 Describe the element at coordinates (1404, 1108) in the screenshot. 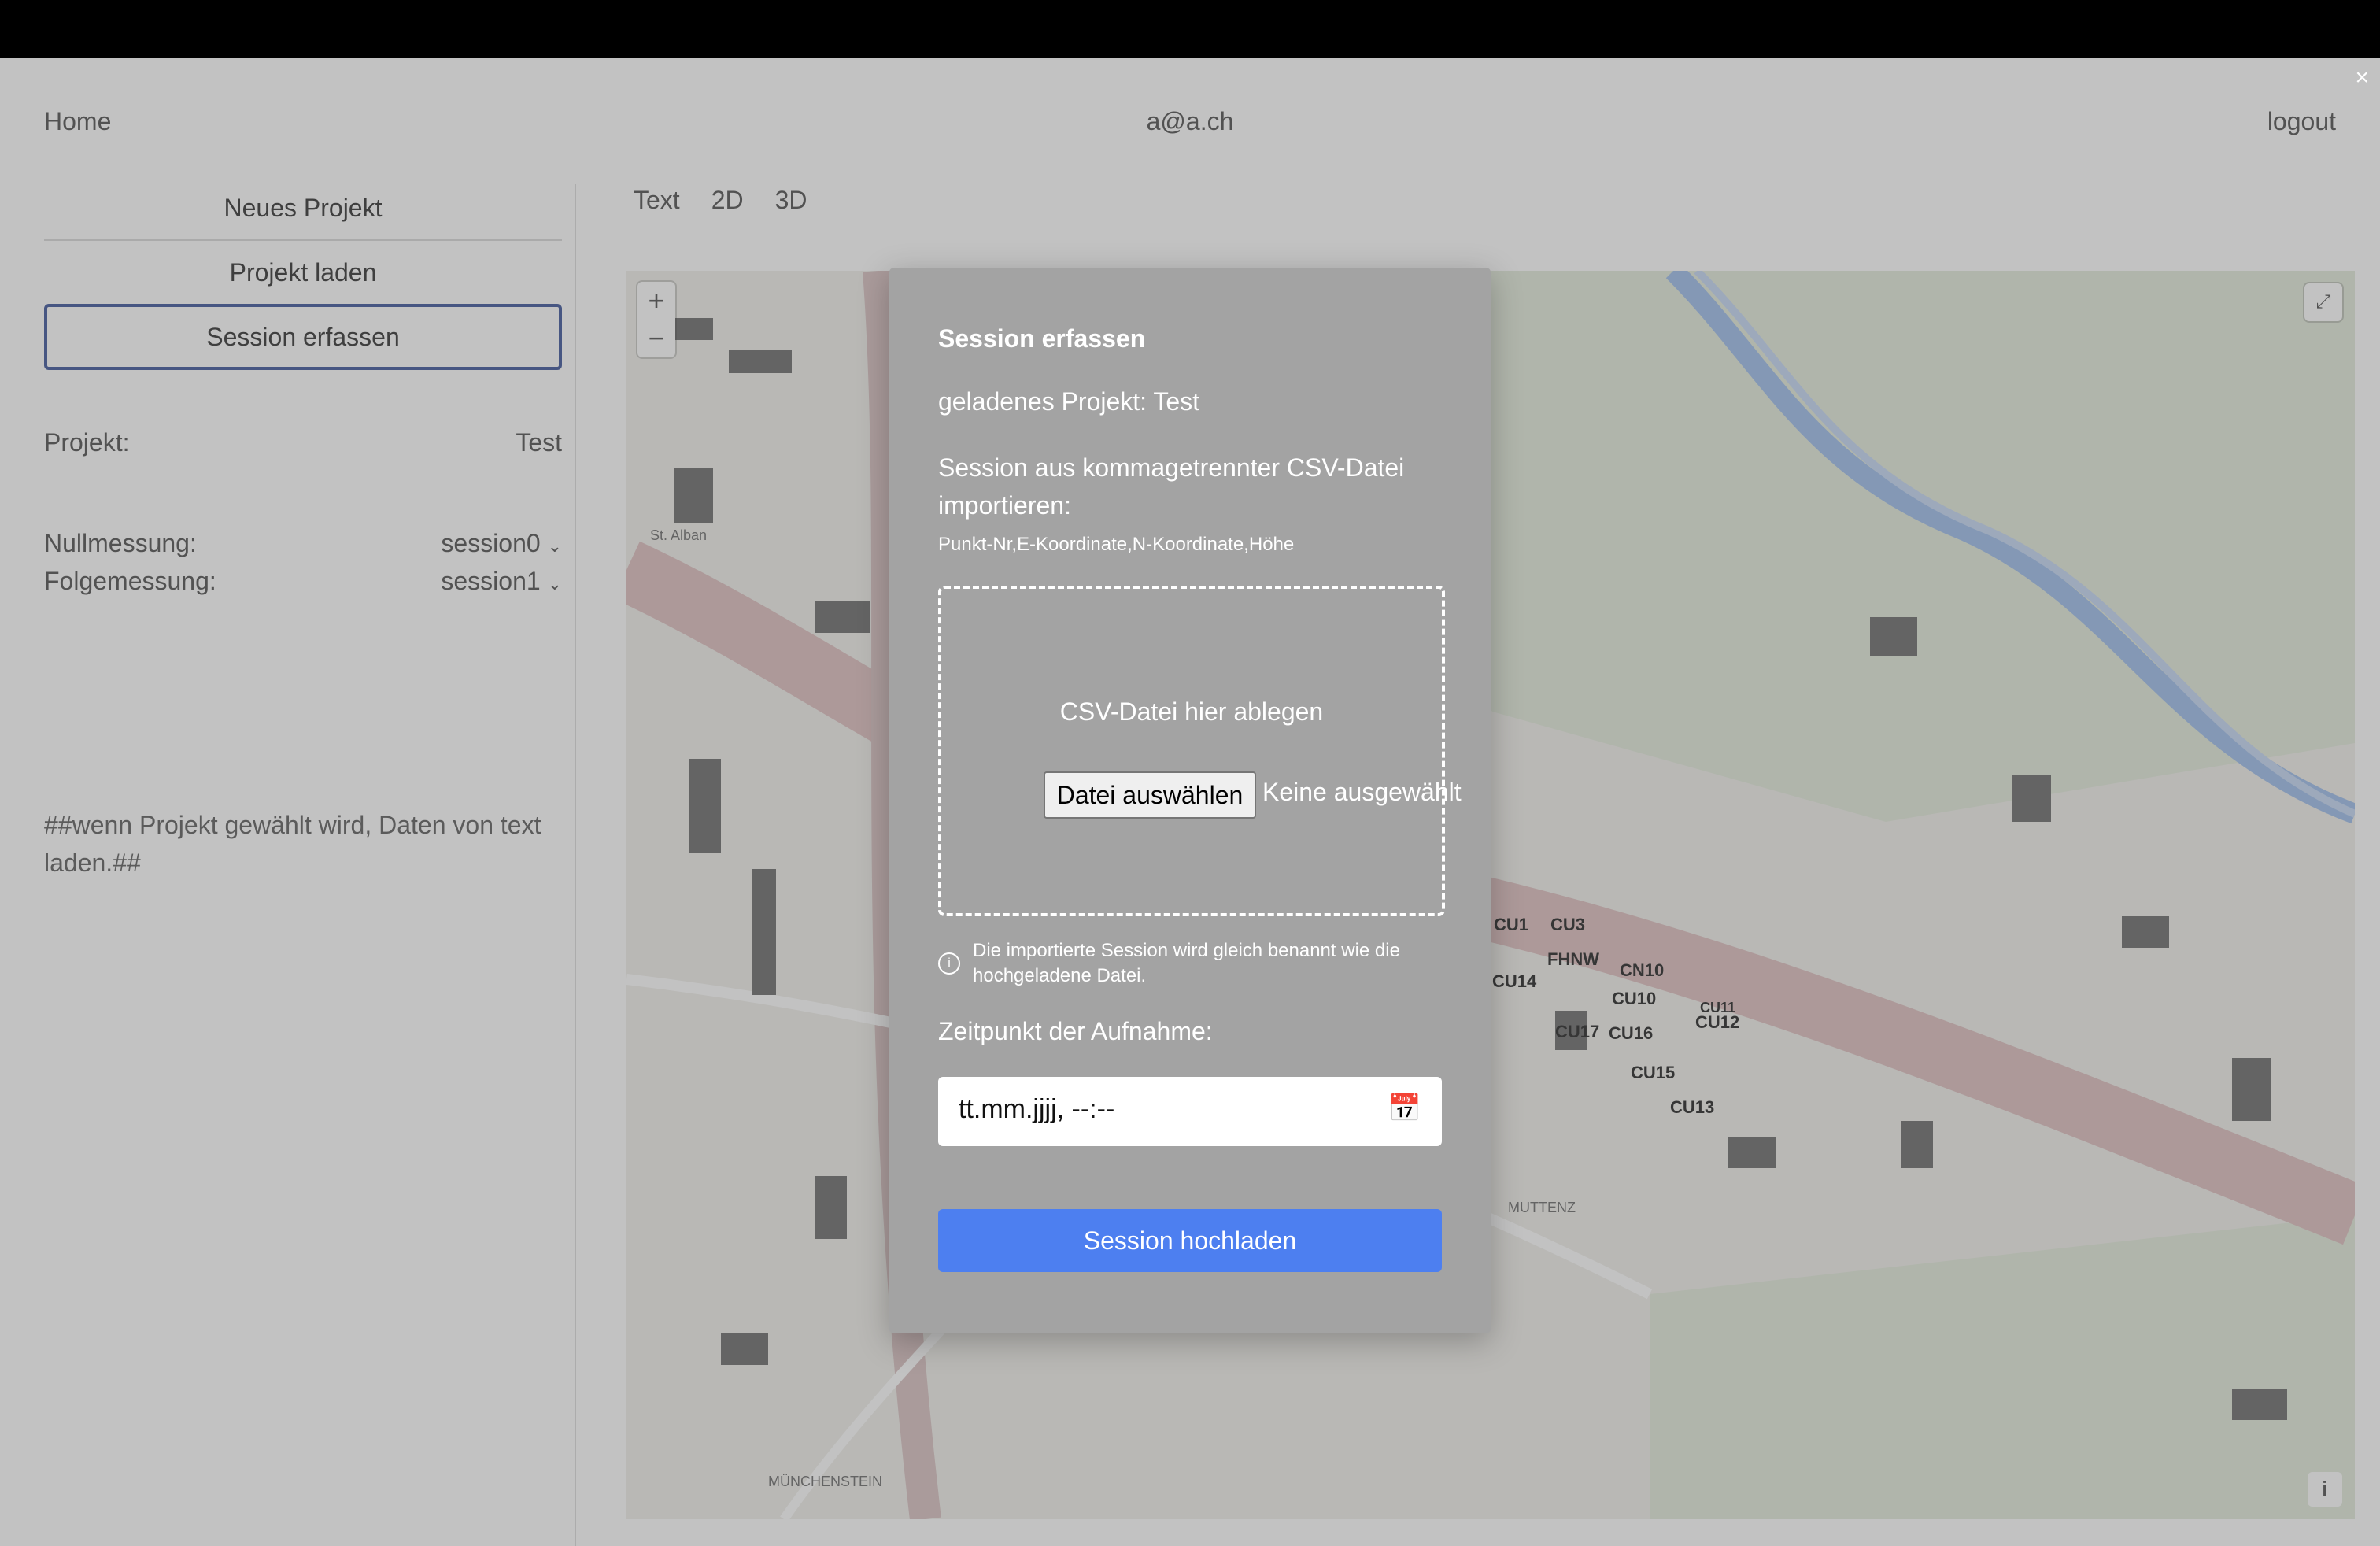

I see `calendar-icon: 📅` at that location.